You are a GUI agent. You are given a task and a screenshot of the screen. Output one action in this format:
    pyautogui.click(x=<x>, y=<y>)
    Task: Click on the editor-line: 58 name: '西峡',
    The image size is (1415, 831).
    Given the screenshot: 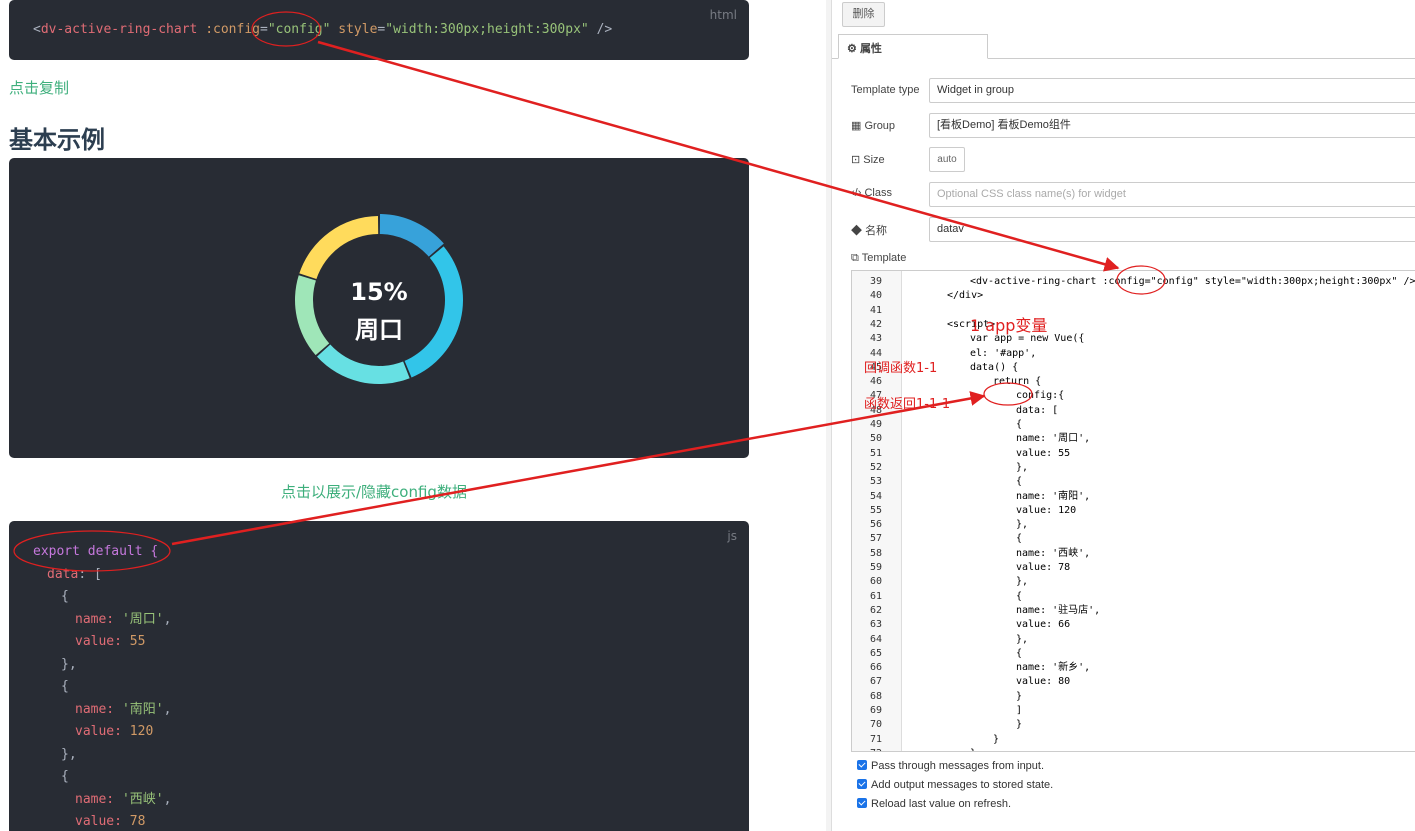 What is the action you would take?
    pyautogui.click(x=1133, y=554)
    